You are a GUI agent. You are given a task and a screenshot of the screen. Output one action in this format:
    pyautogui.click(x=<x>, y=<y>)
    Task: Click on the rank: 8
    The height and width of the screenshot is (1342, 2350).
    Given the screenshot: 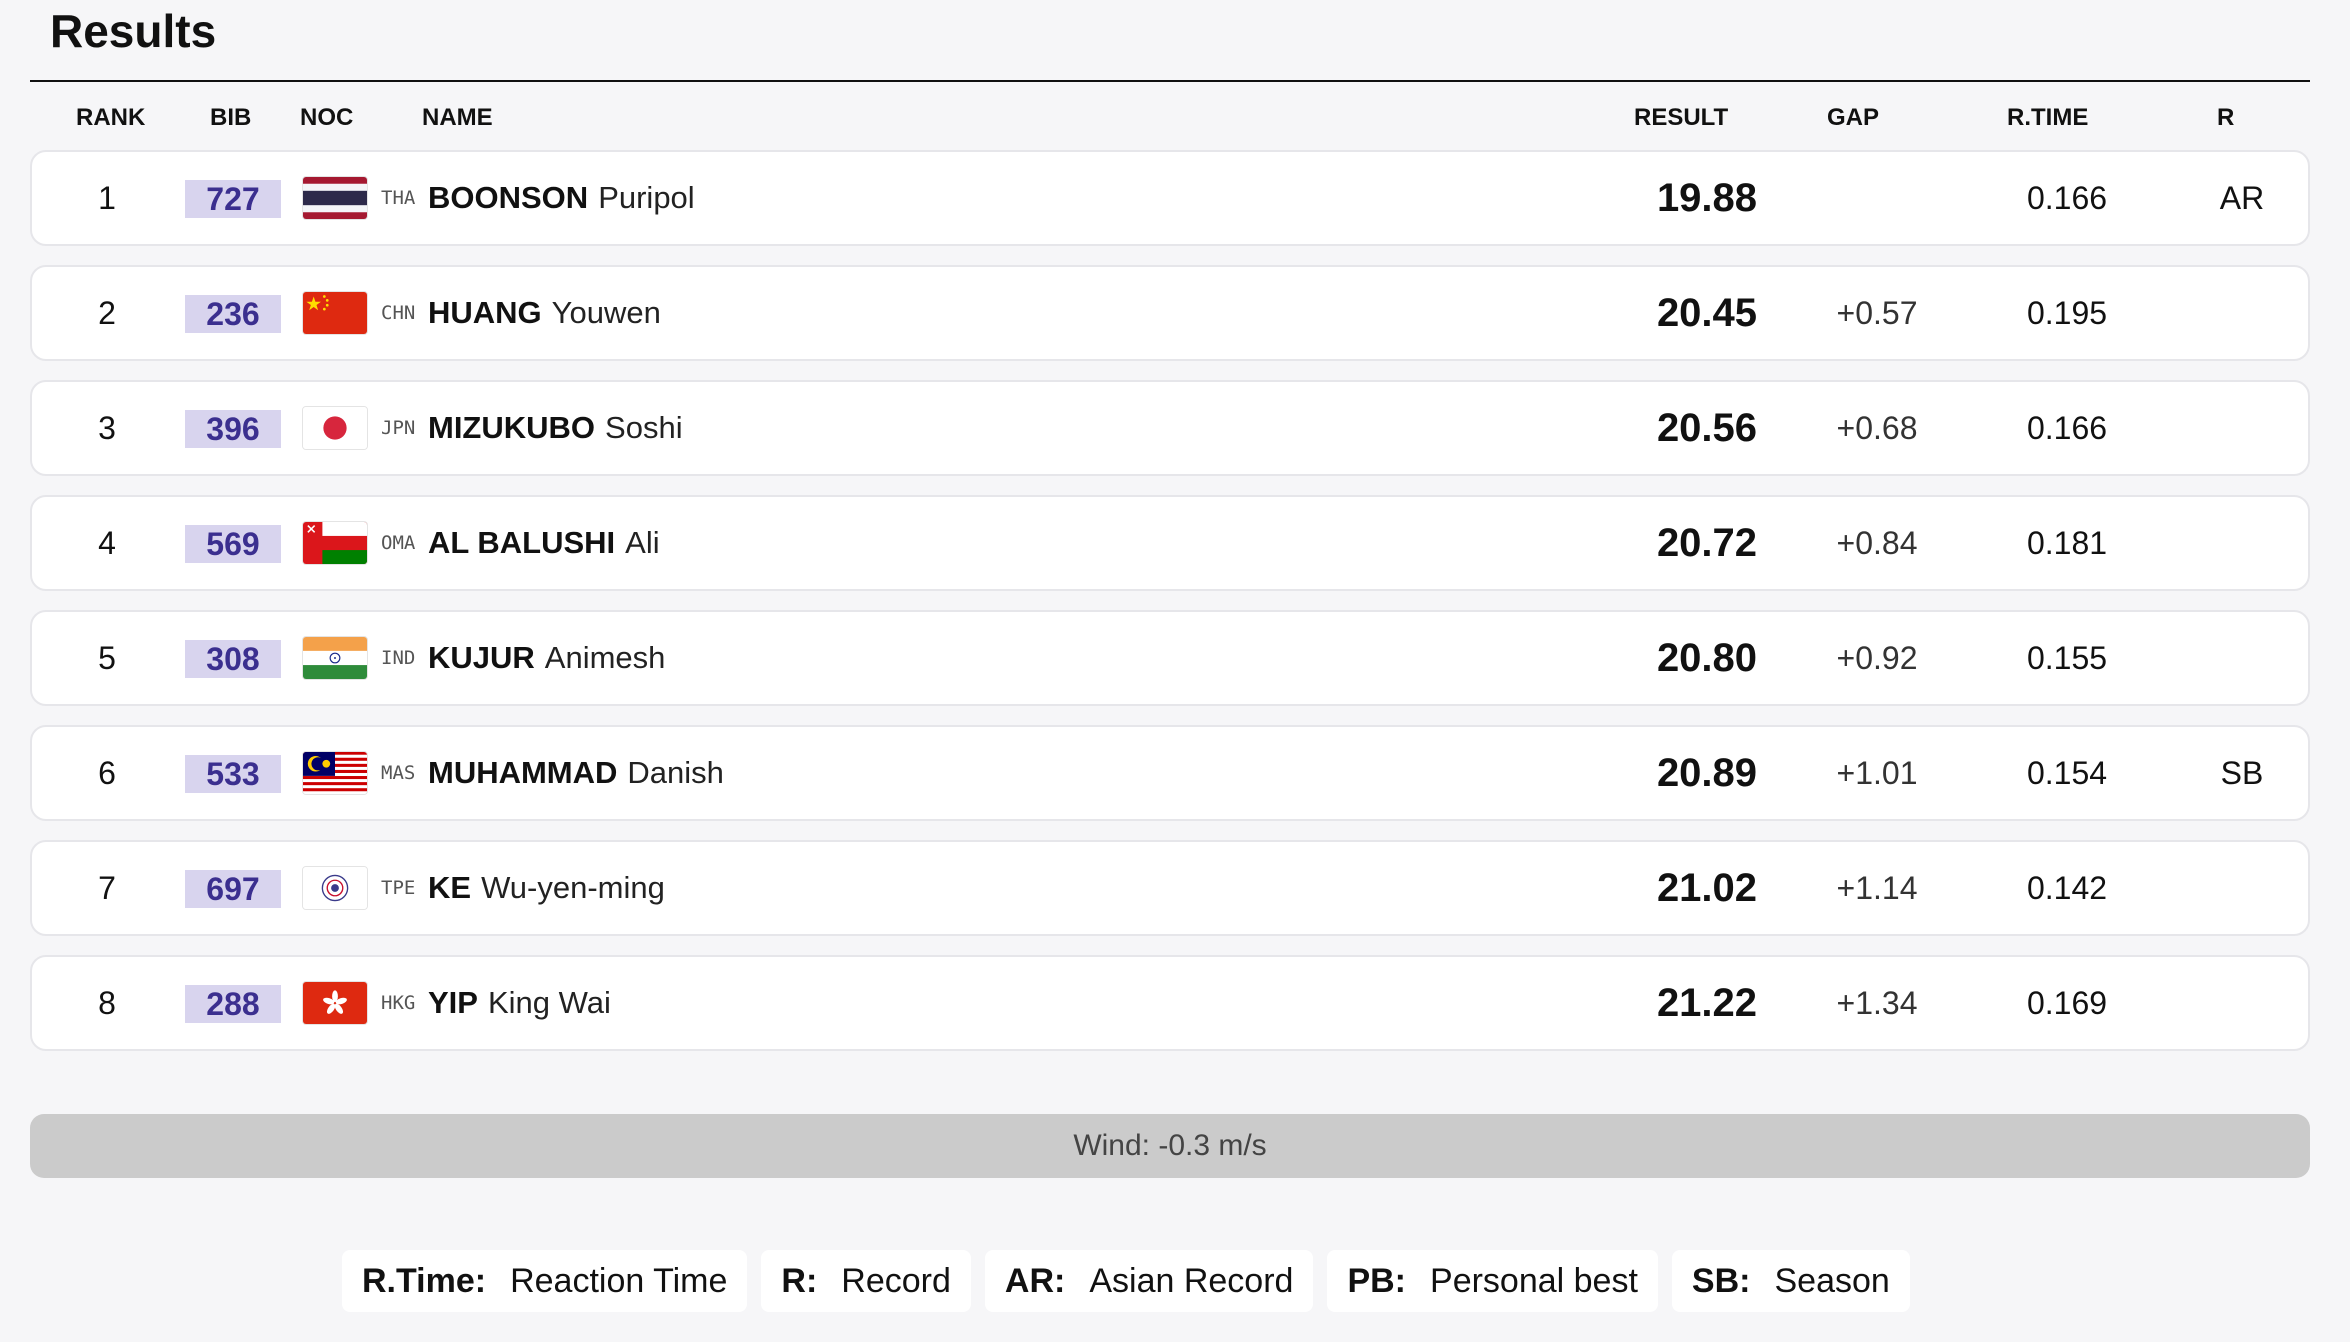 What is the action you would take?
    pyautogui.click(x=107, y=1002)
    